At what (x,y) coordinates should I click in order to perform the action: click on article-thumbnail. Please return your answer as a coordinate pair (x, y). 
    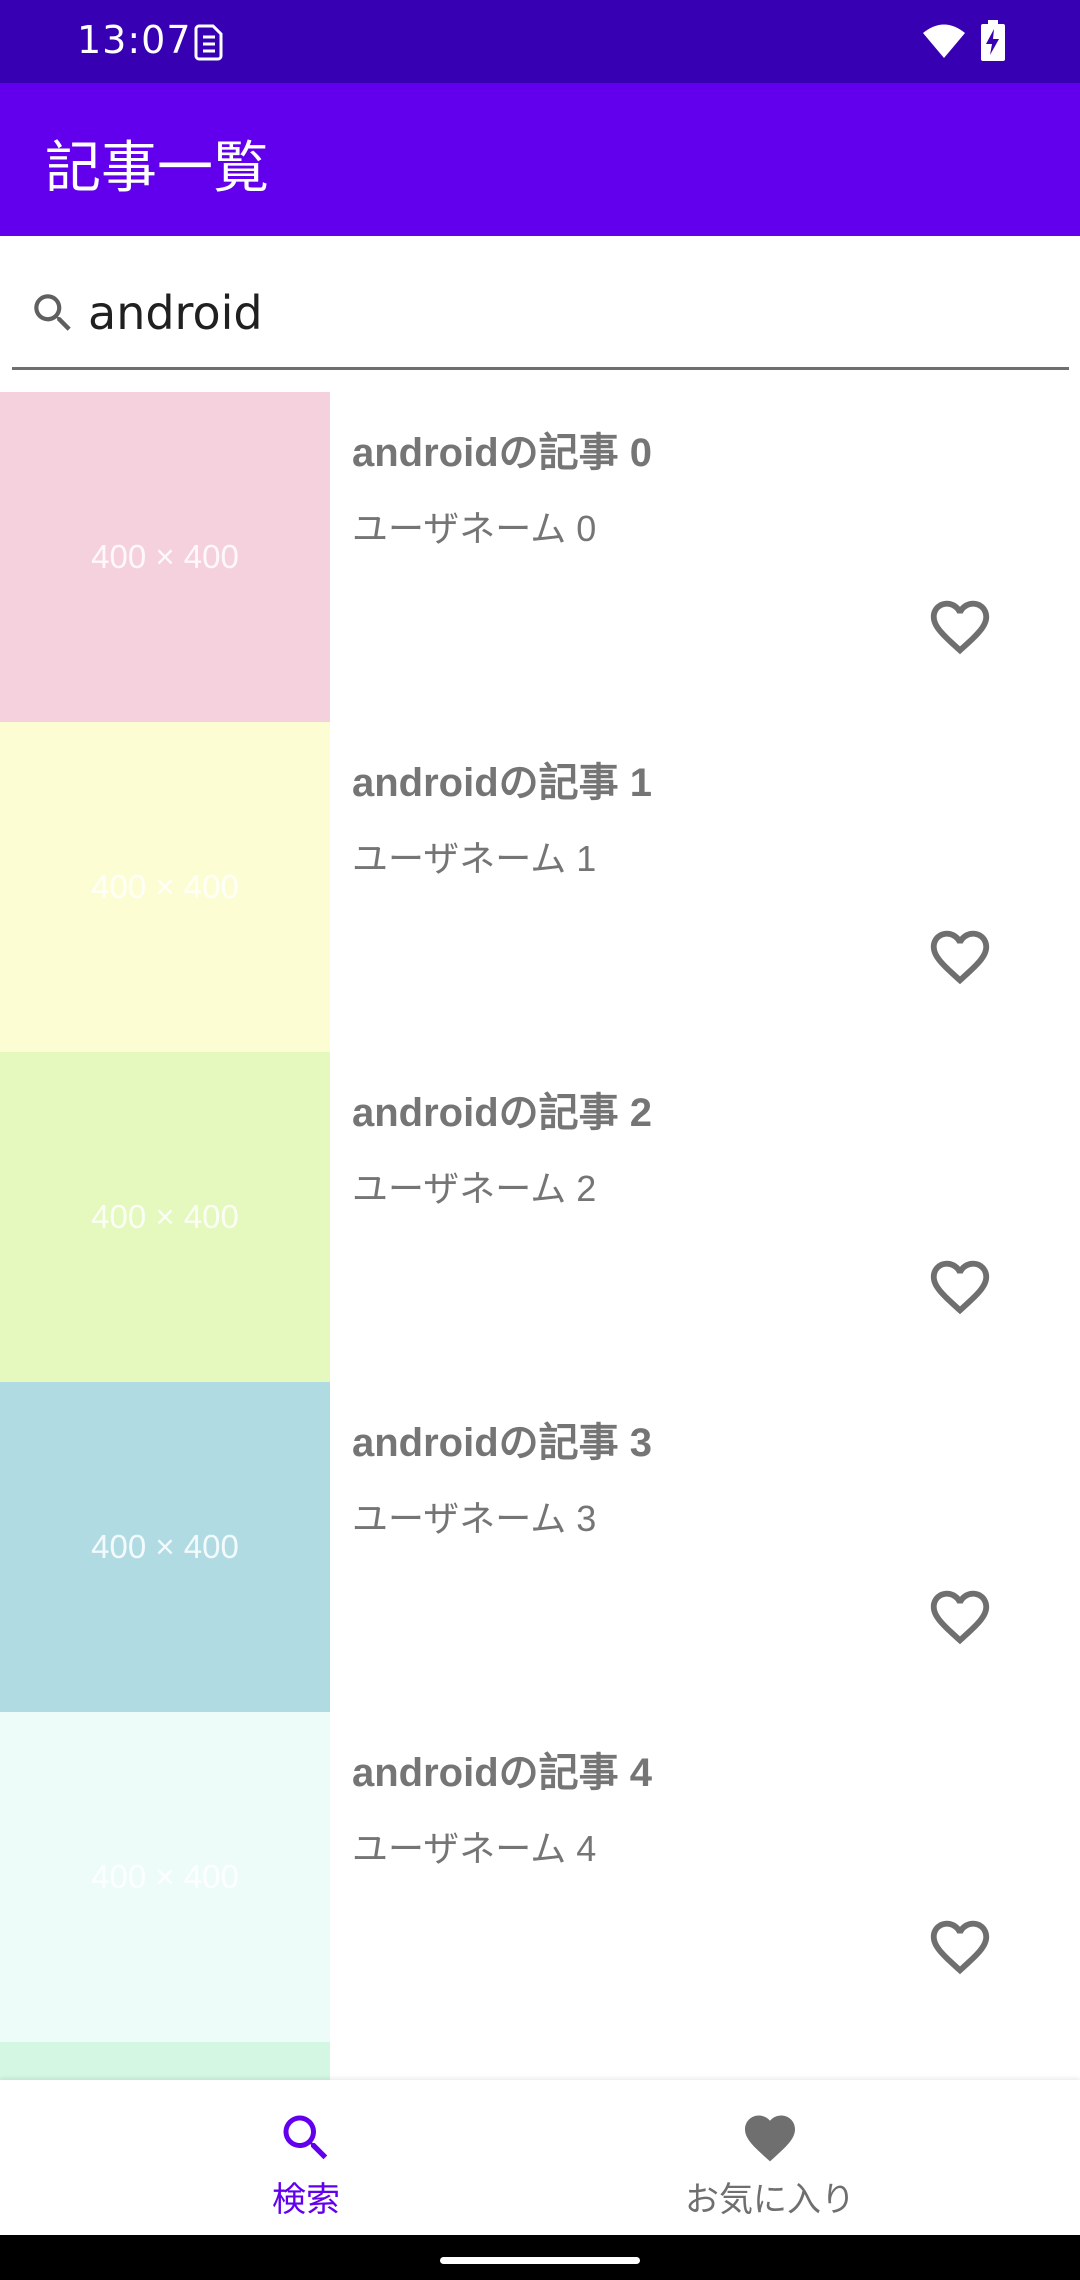
    Looking at the image, I should click on (165, 2061).